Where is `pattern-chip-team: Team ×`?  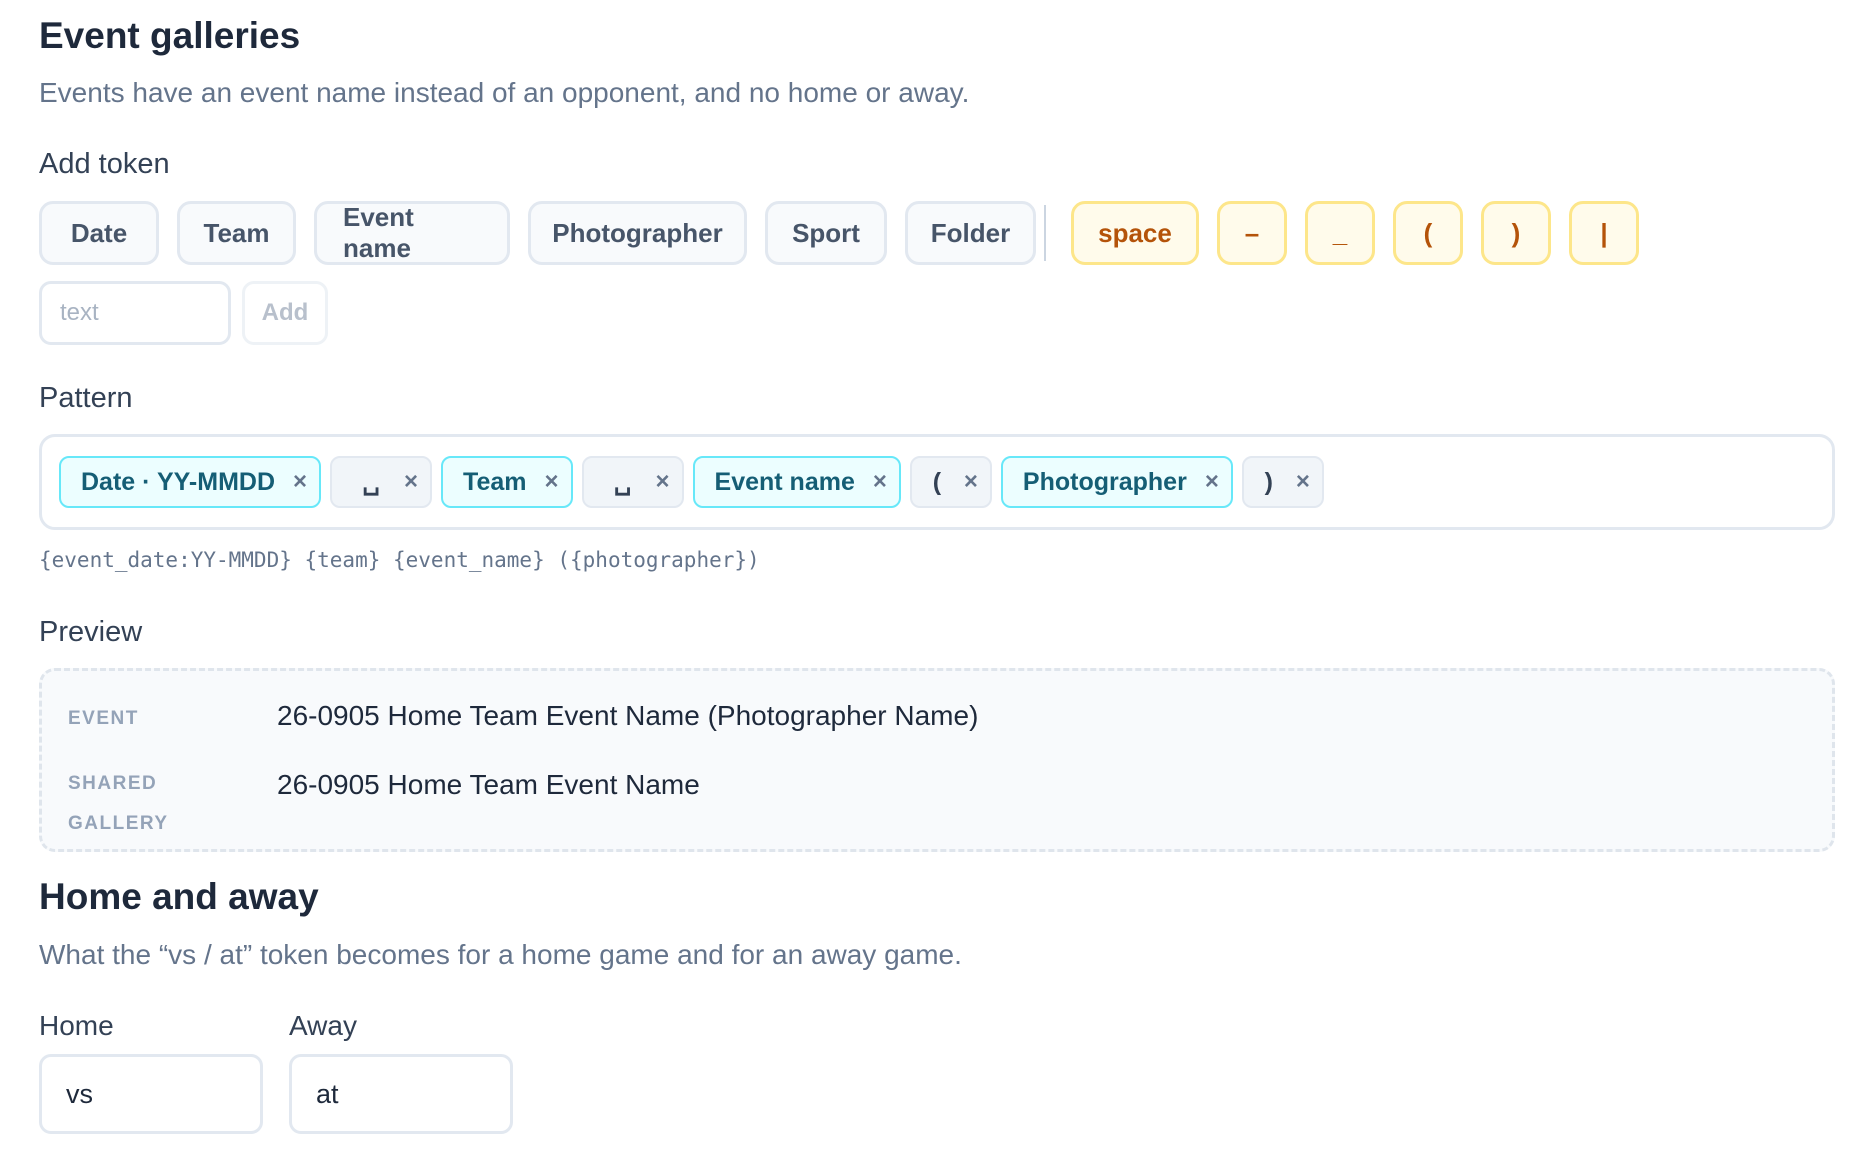 pattern-chip-team: Team × is located at coordinates (507, 482).